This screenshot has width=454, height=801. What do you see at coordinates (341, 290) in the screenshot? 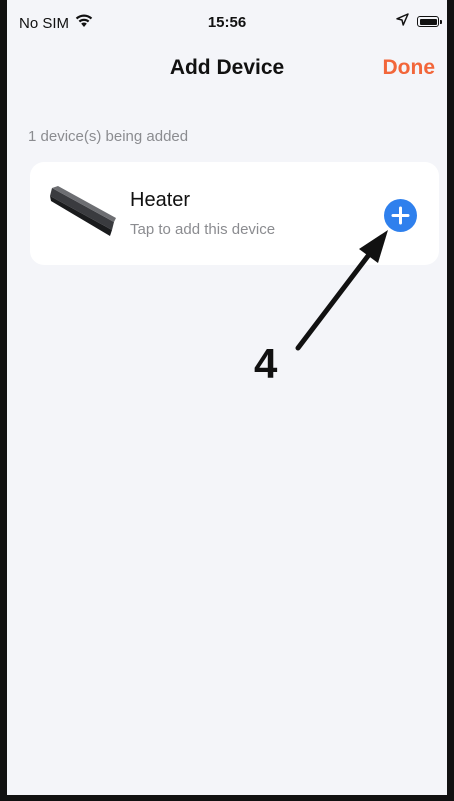
I see `annotation-arrow` at bounding box center [341, 290].